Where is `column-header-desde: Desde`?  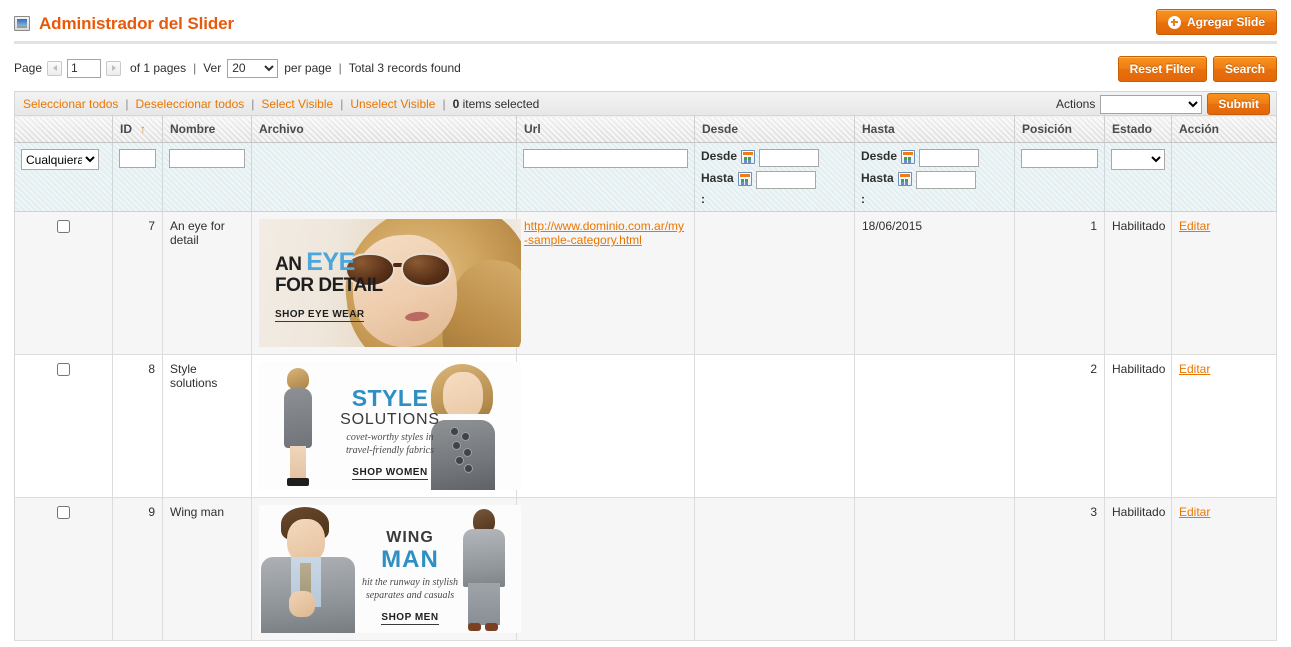
column-header-desde: Desde is located at coordinates (774, 129).